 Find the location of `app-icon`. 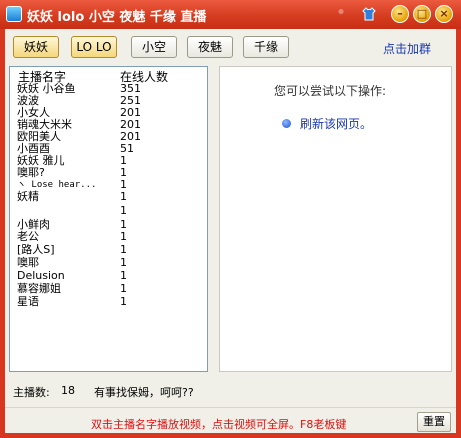

app-icon is located at coordinates (14, 14).